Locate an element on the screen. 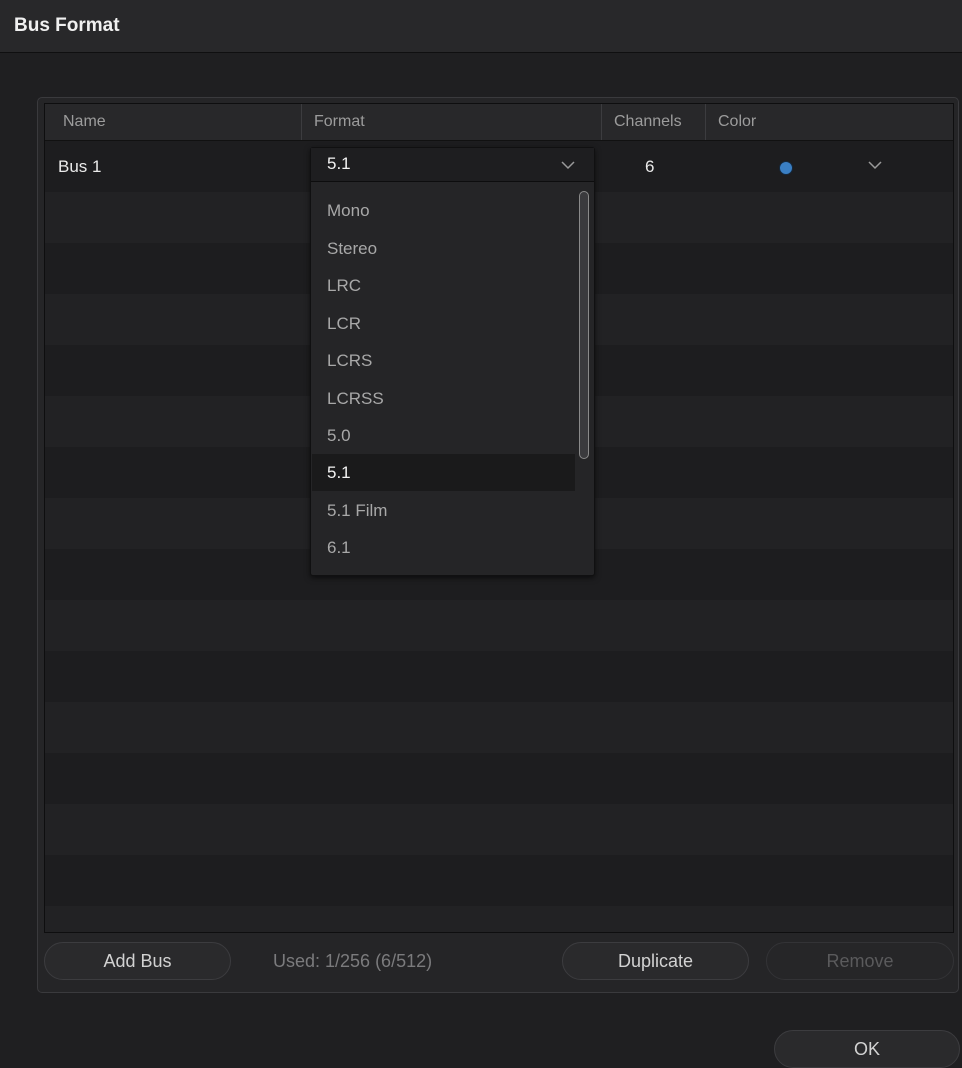 The image size is (962, 1068). used-count: Used: 1/256 (6/512) is located at coordinates (353, 961).